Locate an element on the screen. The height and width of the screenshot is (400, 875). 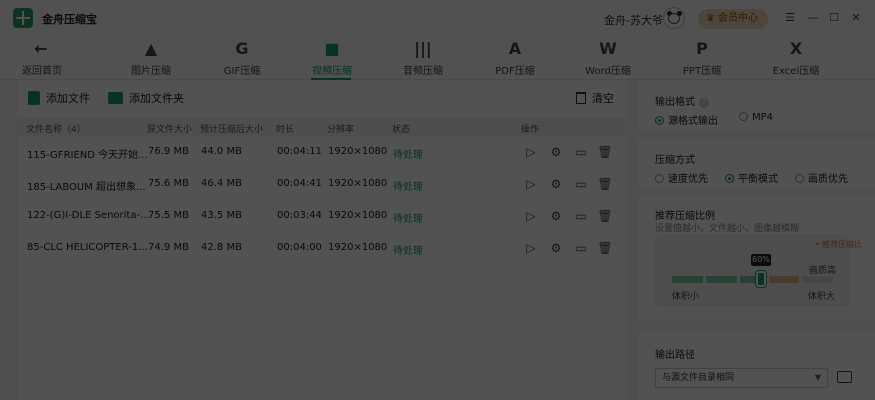
tool-ppt-compress: P PPT压缩 is located at coordinates (702, 59).